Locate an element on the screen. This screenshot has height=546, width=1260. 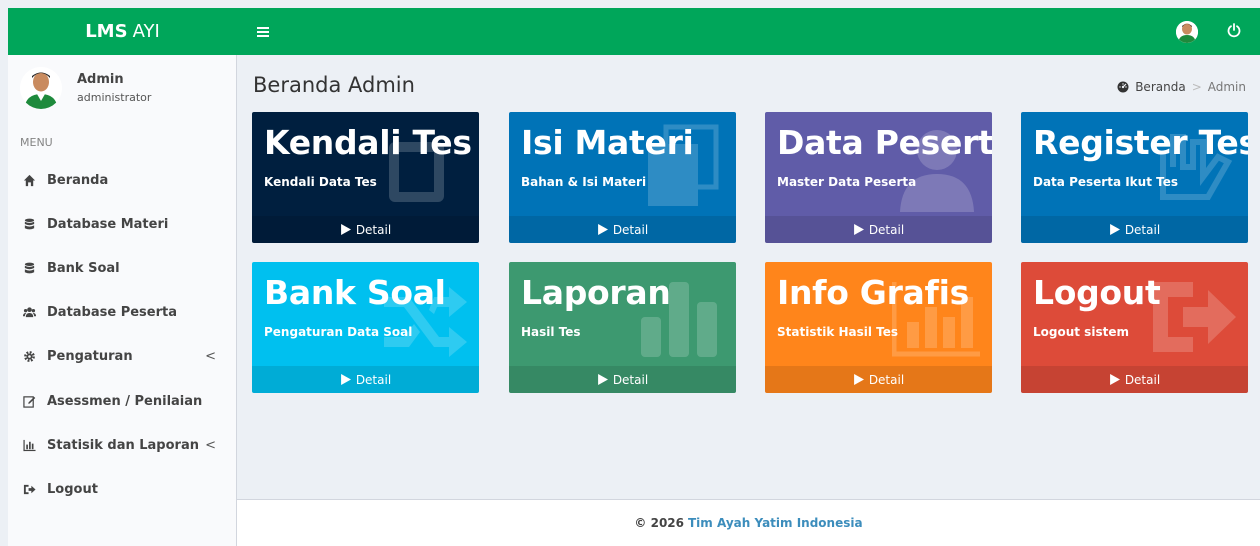
tile-bank-soal: Bank Soal Pengaturan Data Soal Detail is located at coordinates (365, 327).